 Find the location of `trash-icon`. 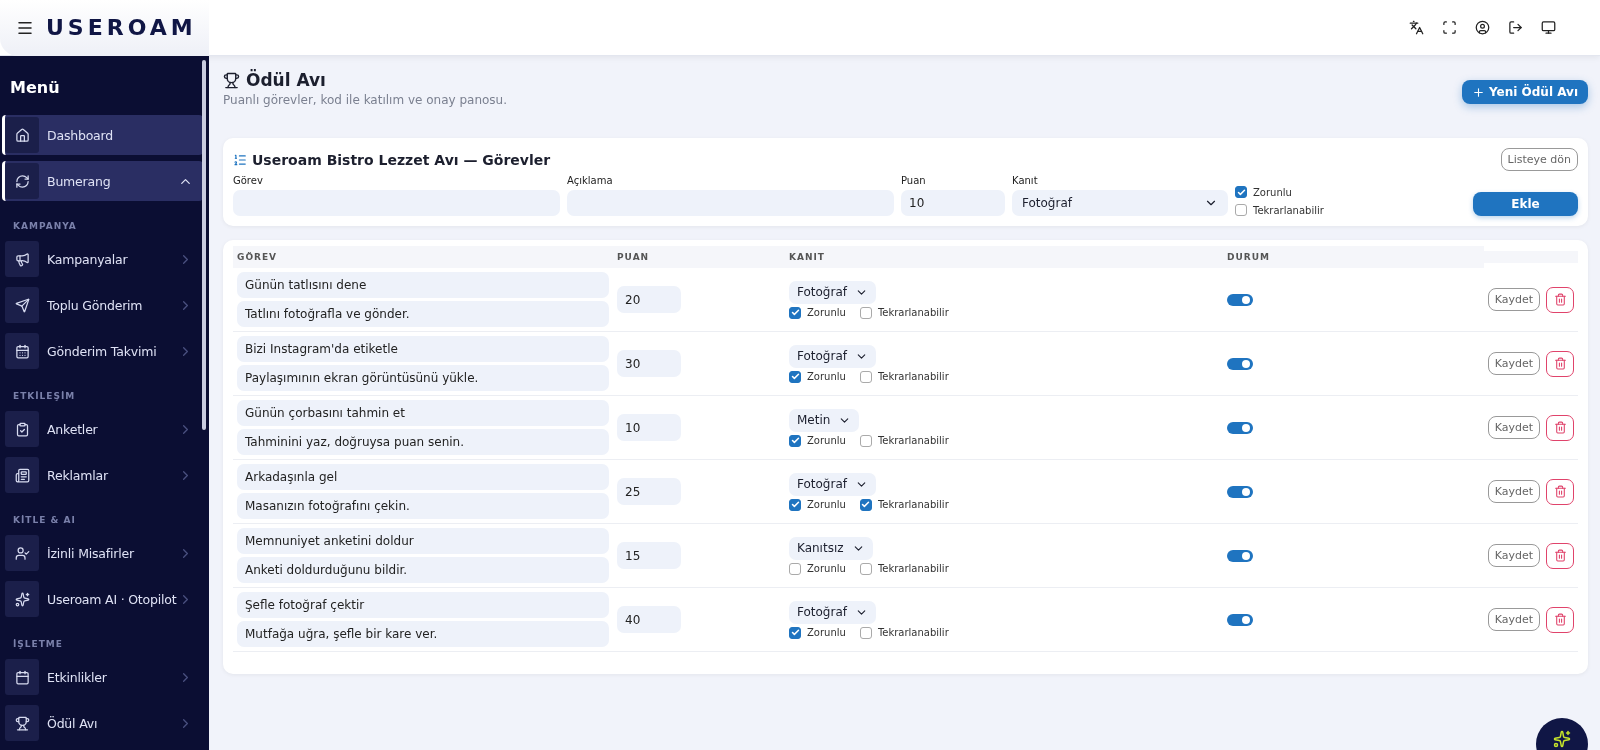

trash-icon is located at coordinates (1560, 619).